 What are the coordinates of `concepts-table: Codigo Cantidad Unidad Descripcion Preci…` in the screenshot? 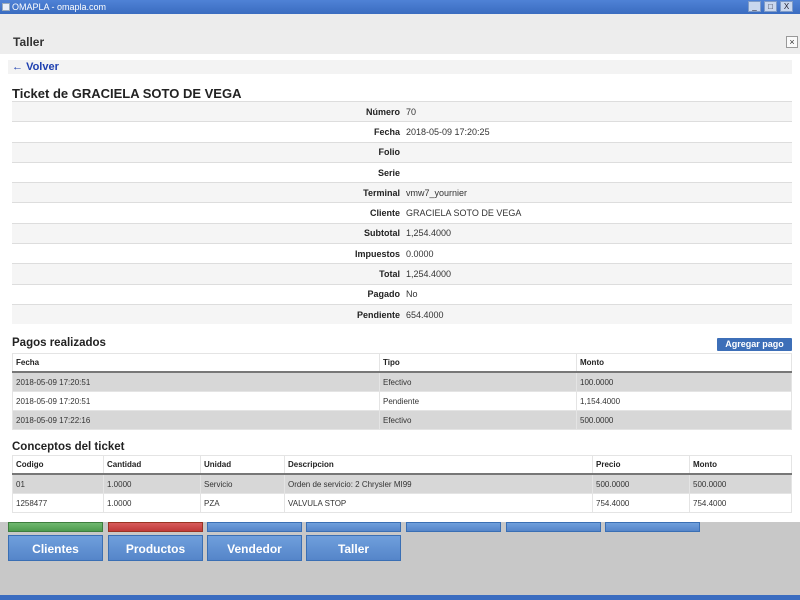 It's located at (402, 484).